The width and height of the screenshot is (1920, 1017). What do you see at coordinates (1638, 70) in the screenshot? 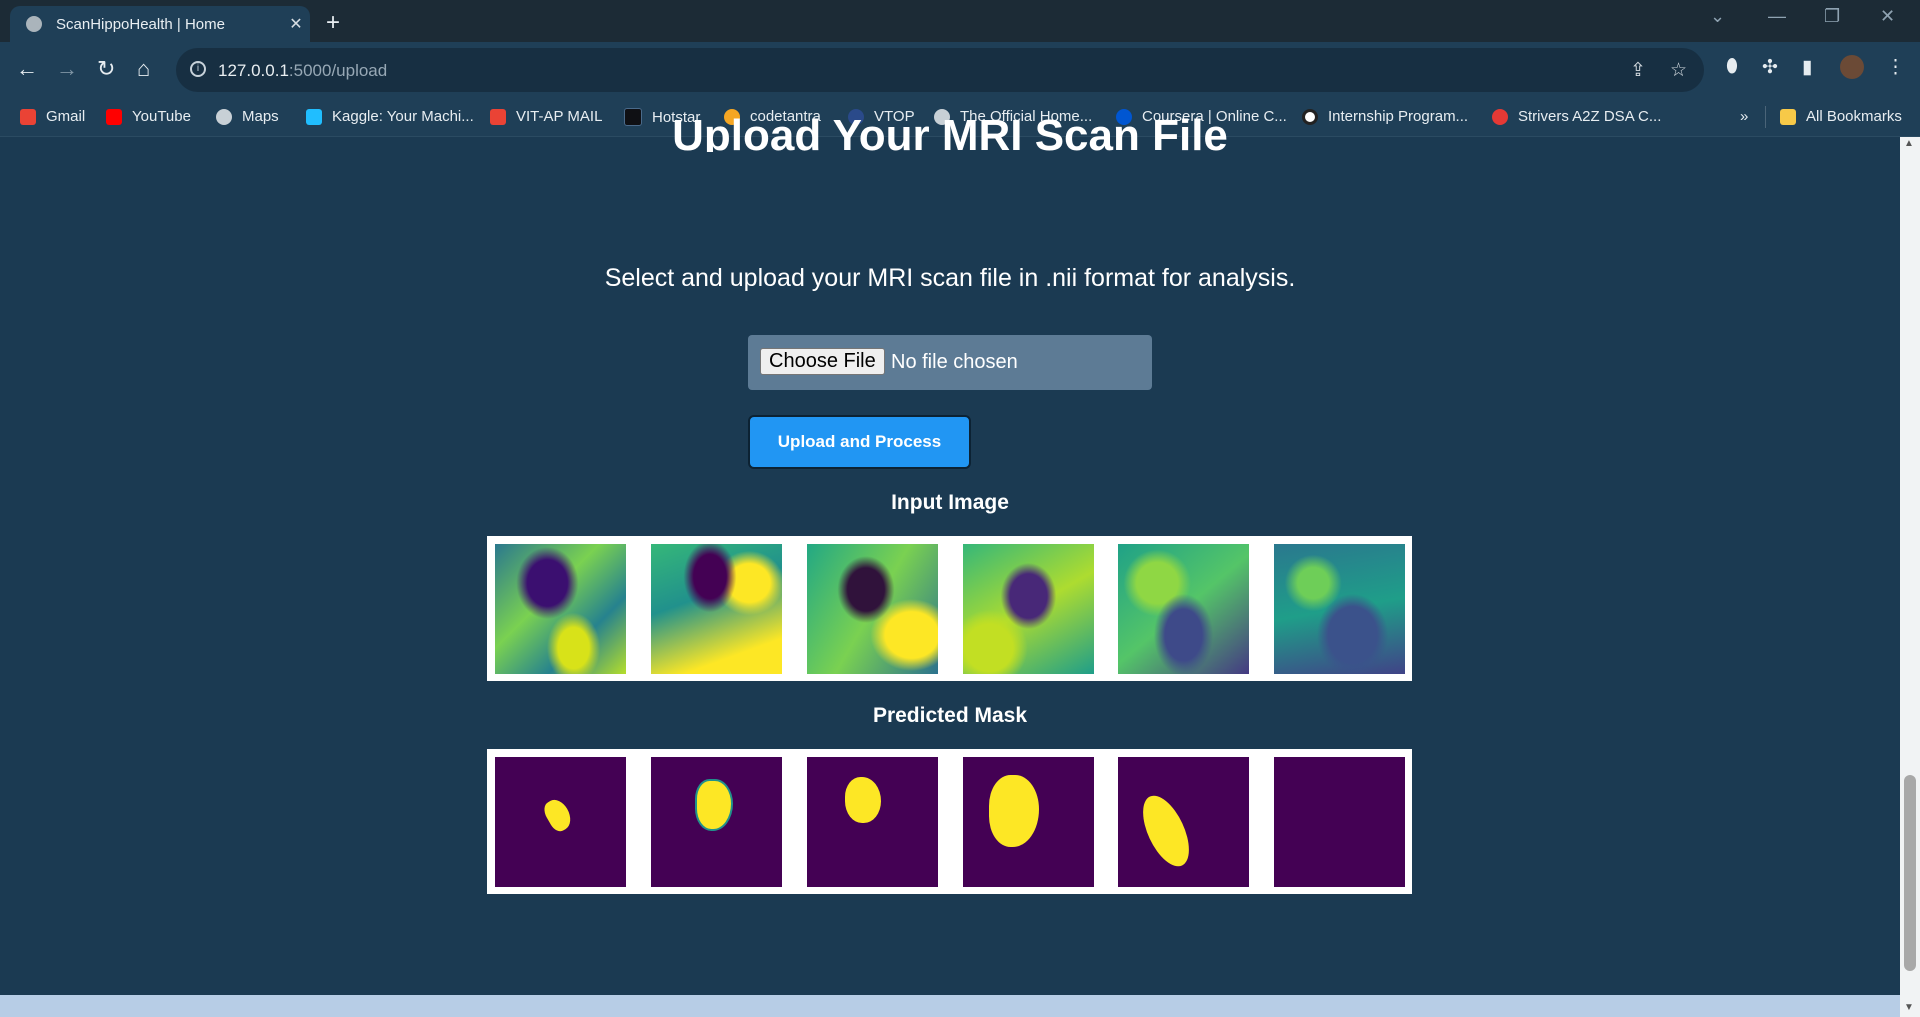
I see `share-icon: ⇪` at bounding box center [1638, 70].